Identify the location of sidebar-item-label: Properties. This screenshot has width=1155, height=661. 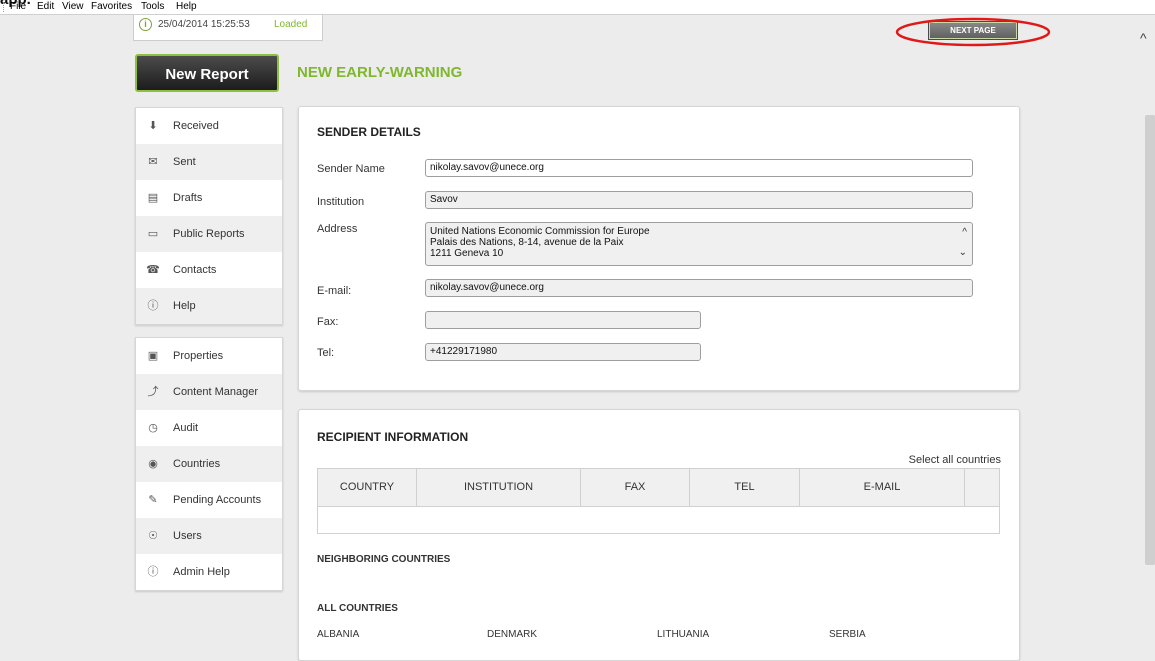
(198, 356).